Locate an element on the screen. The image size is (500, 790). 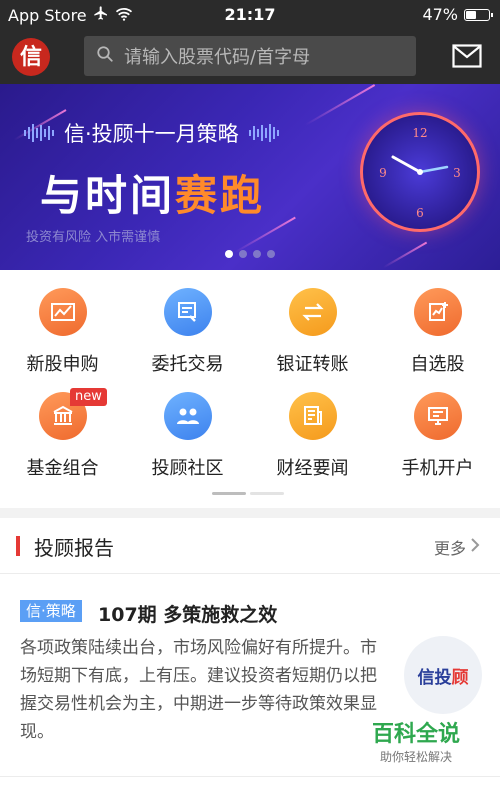
battery-percent: 47% is located at coordinates (440, 14).